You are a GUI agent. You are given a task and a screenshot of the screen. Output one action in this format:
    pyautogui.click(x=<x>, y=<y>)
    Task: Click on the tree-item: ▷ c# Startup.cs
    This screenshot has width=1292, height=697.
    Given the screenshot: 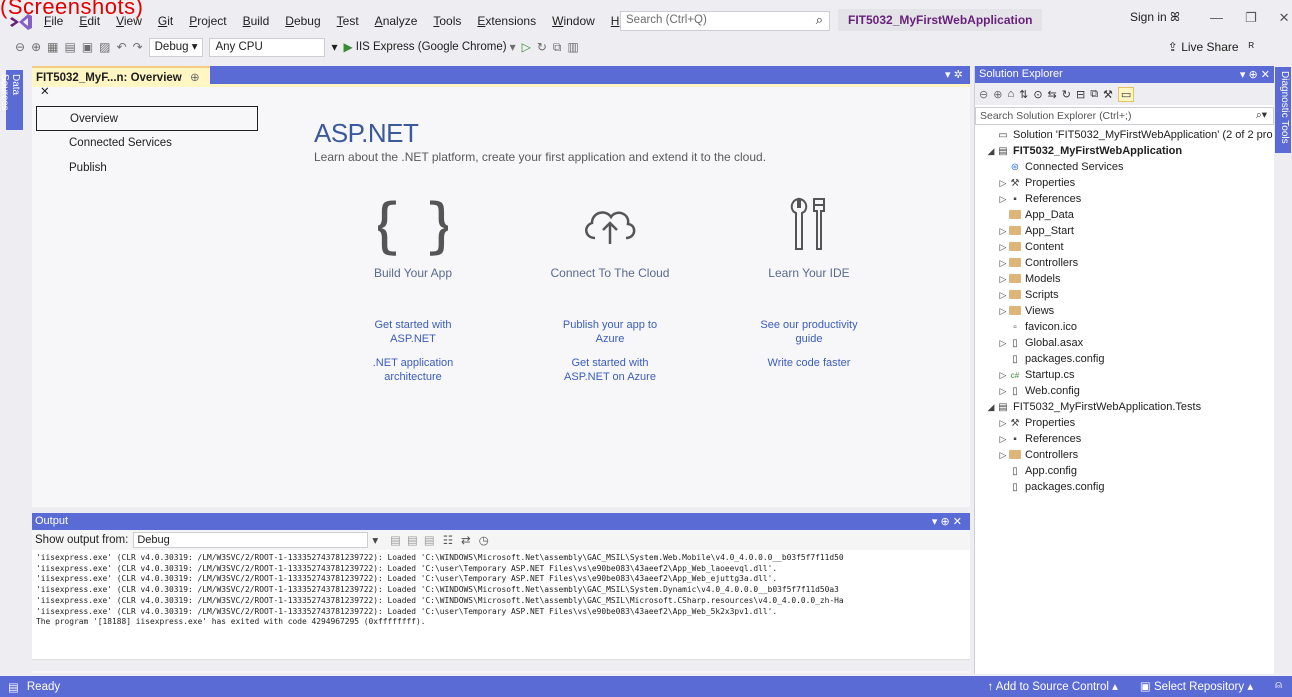 What is the action you would take?
    pyautogui.click(x=1124, y=375)
    